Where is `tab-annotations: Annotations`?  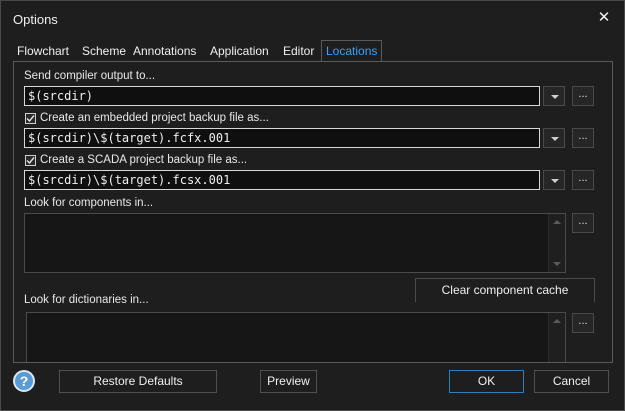
tab-annotations: Annotations is located at coordinates (164, 51).